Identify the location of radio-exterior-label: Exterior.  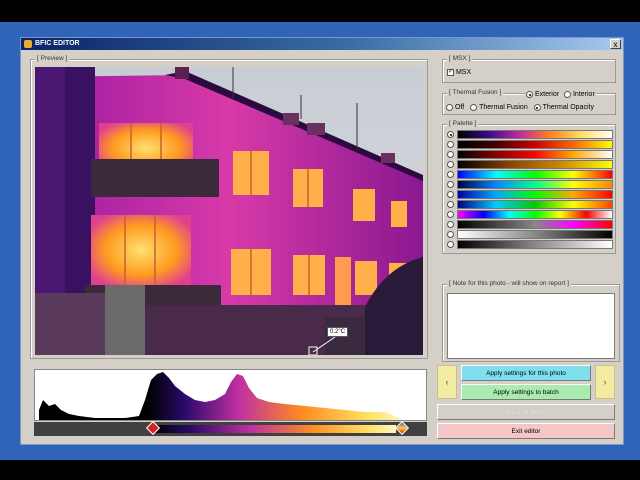
(547, 94).